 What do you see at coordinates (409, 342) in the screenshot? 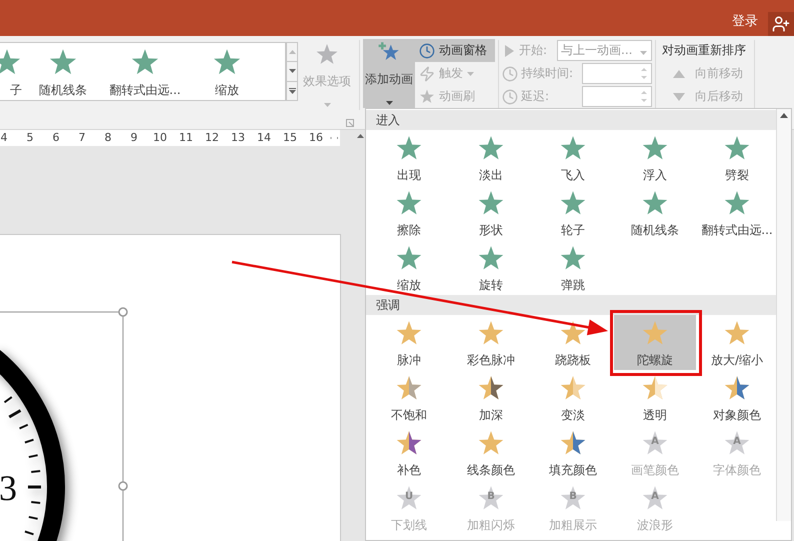
I see `animation-option: 脉冲` at bounding box center [409, 342].